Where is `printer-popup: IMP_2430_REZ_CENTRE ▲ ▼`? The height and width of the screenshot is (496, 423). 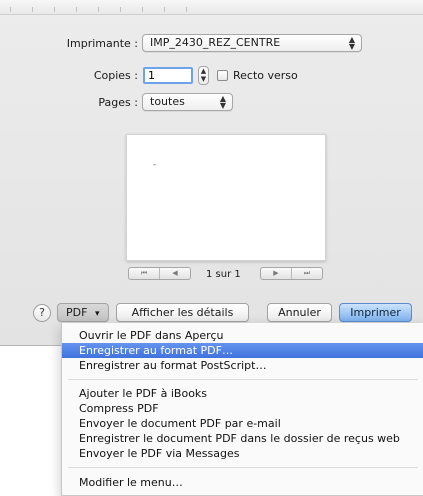
printer-popup: IMP_2430_REZ_CENTRE ▲ ▼ is located at coordinates (252, 43).